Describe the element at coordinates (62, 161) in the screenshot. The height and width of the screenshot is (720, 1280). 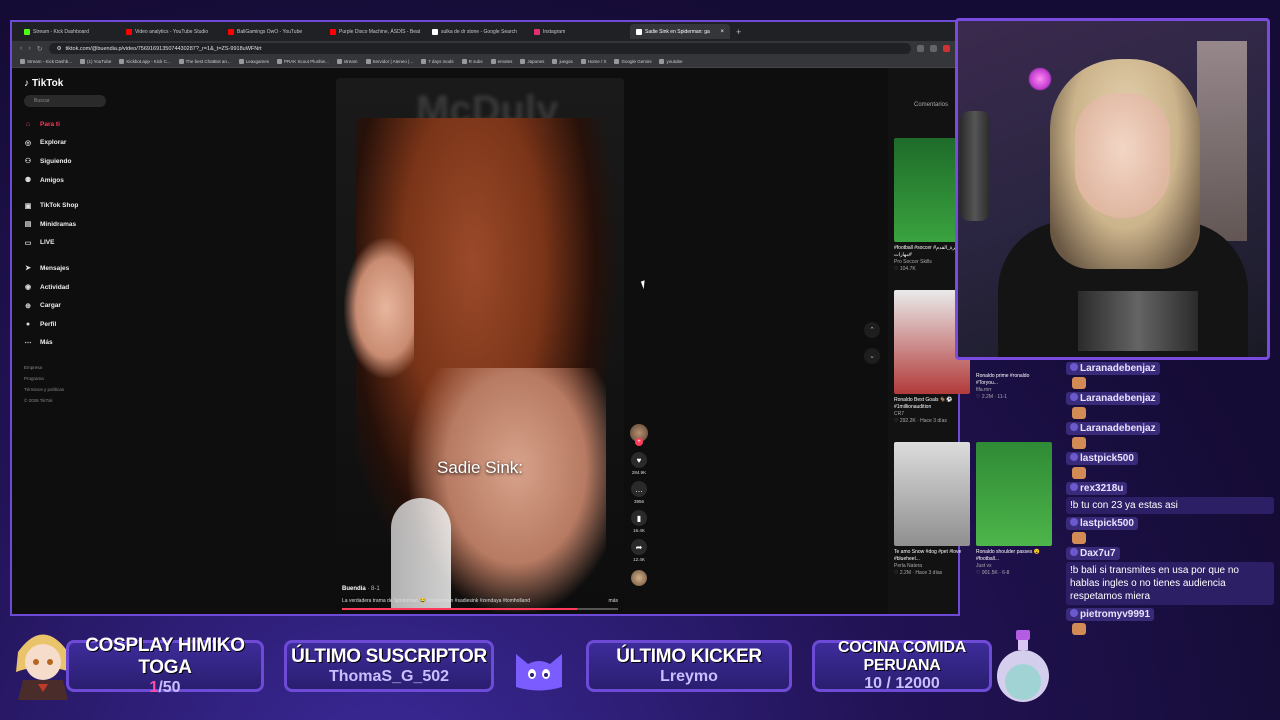
I see `sidebar-item-siguiendo: ⚇ Siguiendo` at that location.